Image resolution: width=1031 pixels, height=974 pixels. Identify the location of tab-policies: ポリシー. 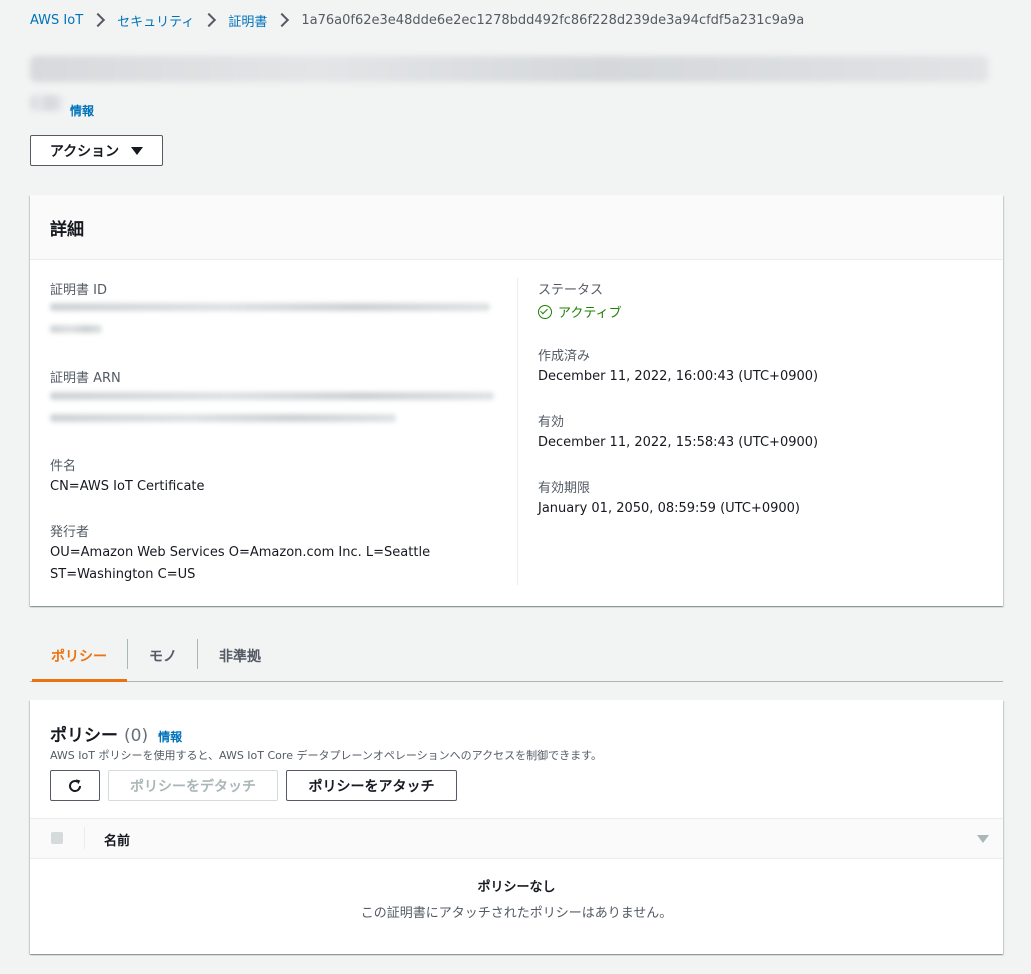
(79, 656).